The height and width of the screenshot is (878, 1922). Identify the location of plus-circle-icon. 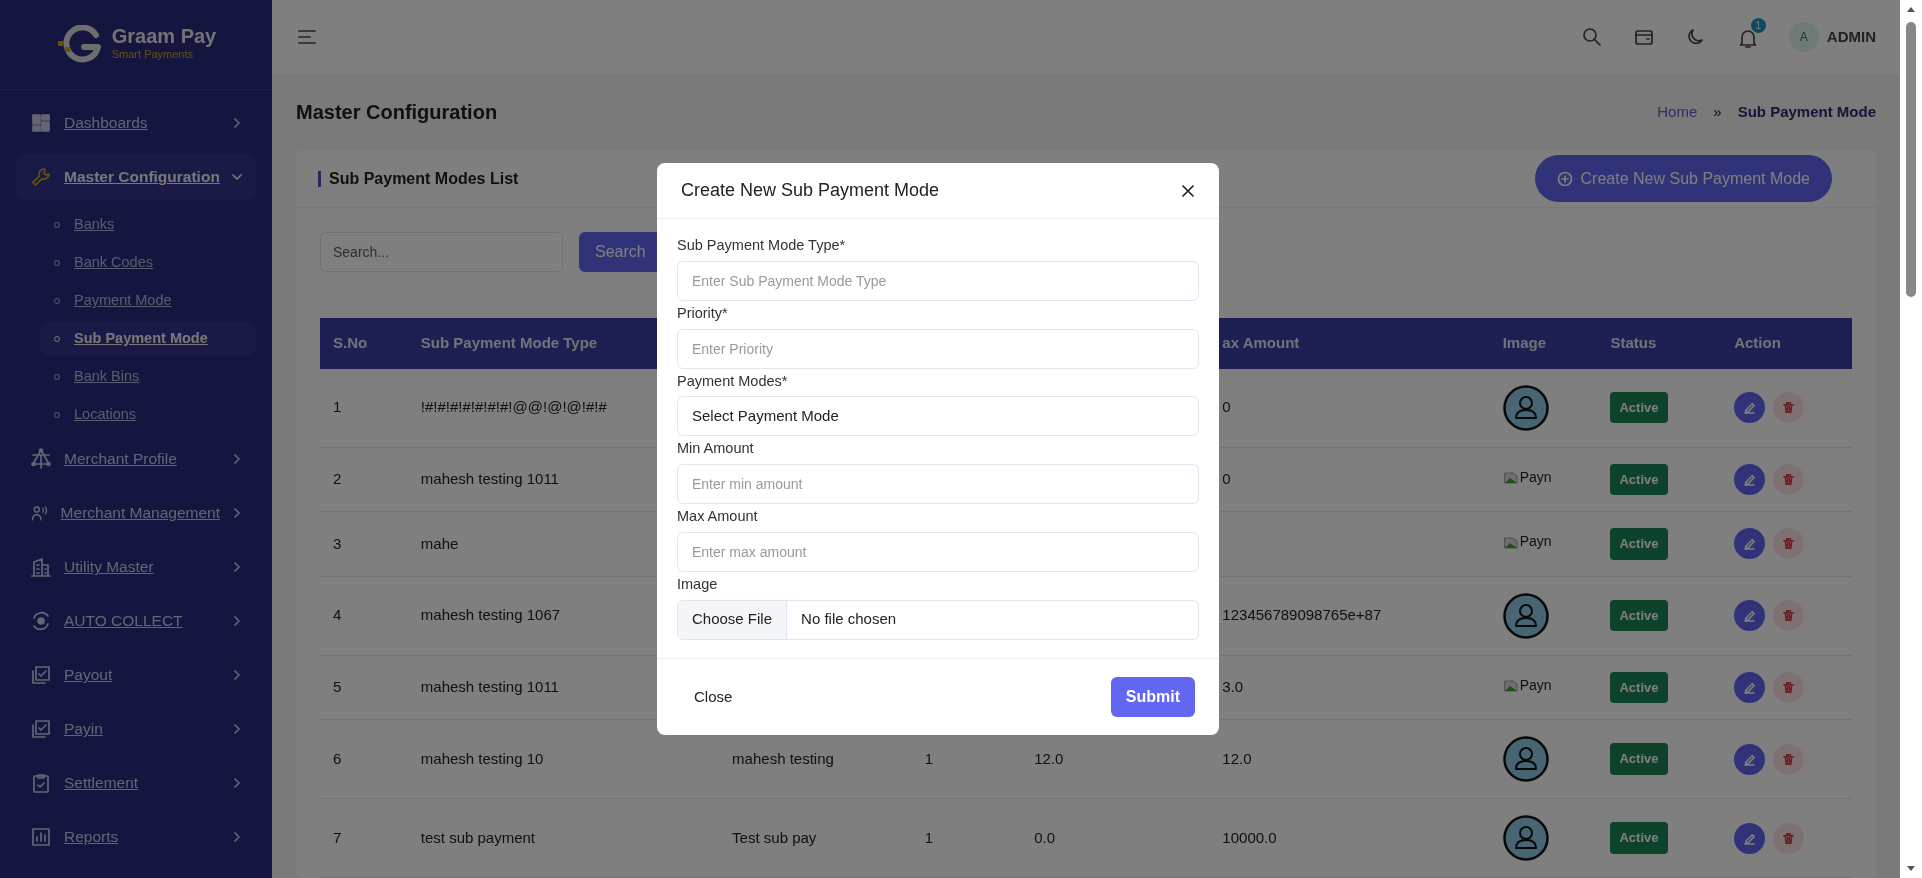
(1564, 178).